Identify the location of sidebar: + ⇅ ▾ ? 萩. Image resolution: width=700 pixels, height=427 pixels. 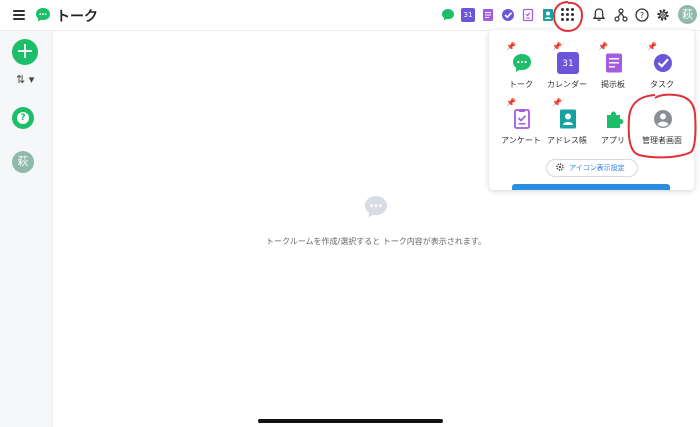
(26, 229).